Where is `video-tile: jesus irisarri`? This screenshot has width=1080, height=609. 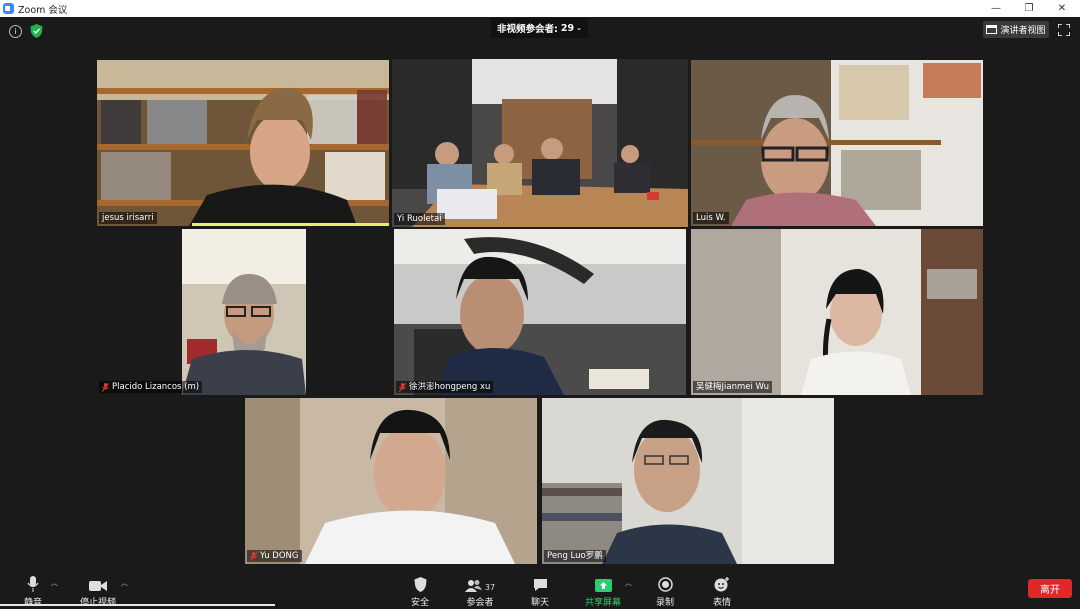
video-tile: jesus irisarri is located at coordinates (243, 143).